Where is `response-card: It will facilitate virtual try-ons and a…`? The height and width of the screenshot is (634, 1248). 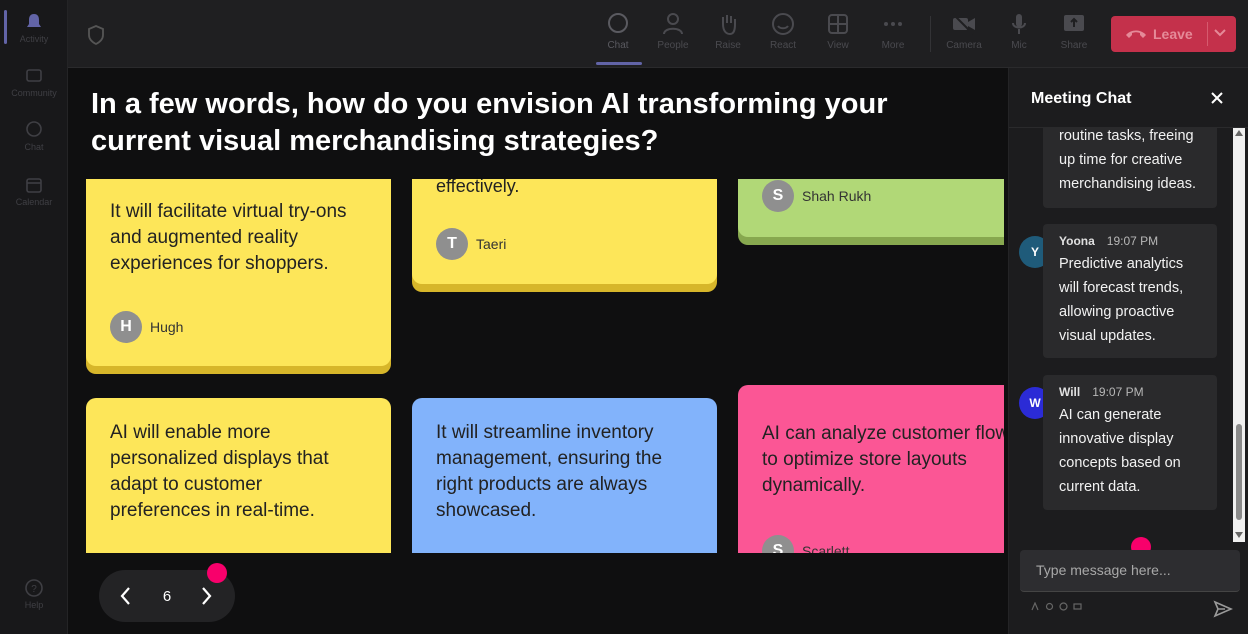
response-card: It will facilitate virtual try-ons and a… is located at coordinates (238, 272).